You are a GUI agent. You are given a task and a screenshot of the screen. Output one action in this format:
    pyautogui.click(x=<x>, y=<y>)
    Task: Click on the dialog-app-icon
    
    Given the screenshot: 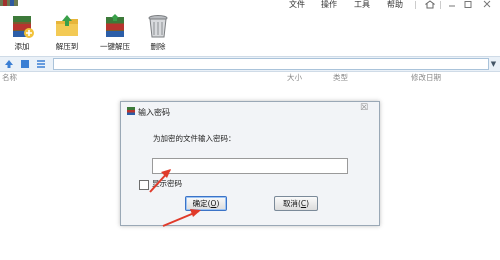 What is the action you would take?
    pyautogui.click(x=131, y=111)
    